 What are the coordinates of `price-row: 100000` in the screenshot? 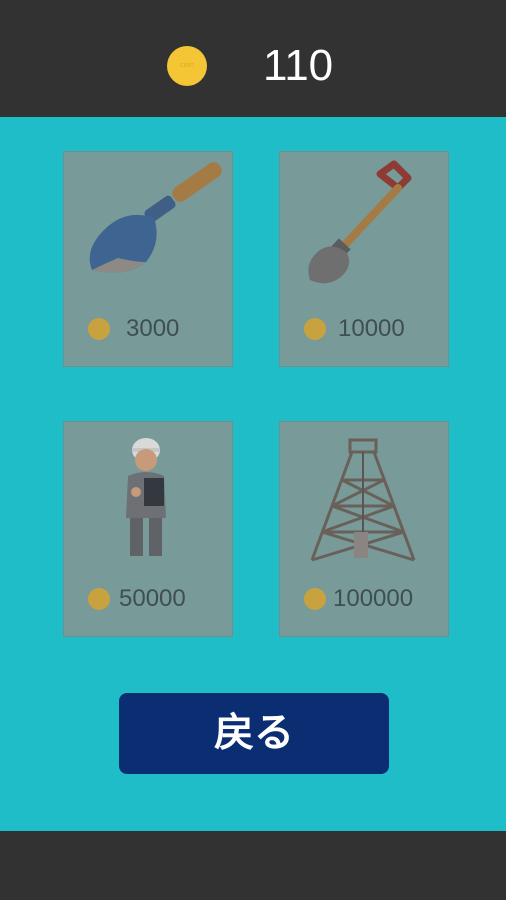 It's located at (364, 599).